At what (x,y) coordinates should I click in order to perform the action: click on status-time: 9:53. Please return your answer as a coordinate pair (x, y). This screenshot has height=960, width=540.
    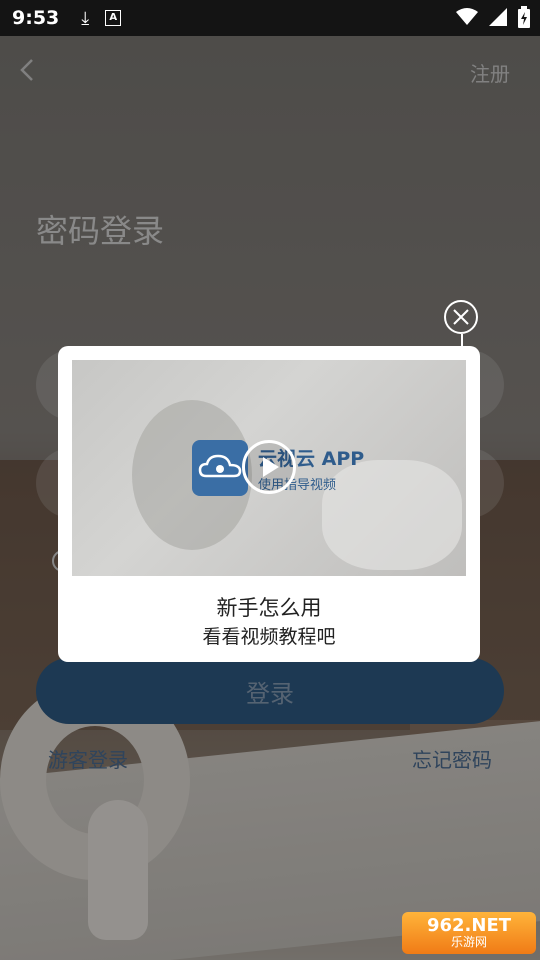
    Looking at the image, I should click on (36, 18).